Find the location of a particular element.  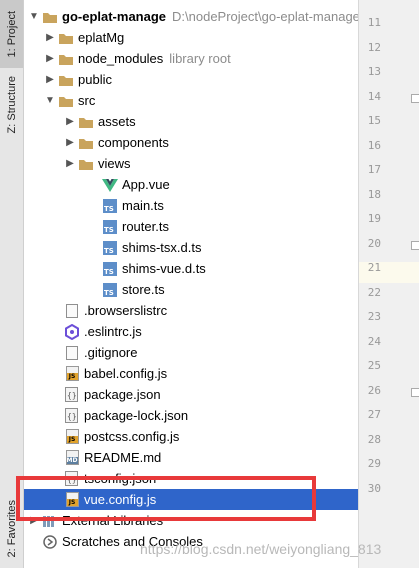

tree-item-views: ▶ views is located at coordinates (191, 163).